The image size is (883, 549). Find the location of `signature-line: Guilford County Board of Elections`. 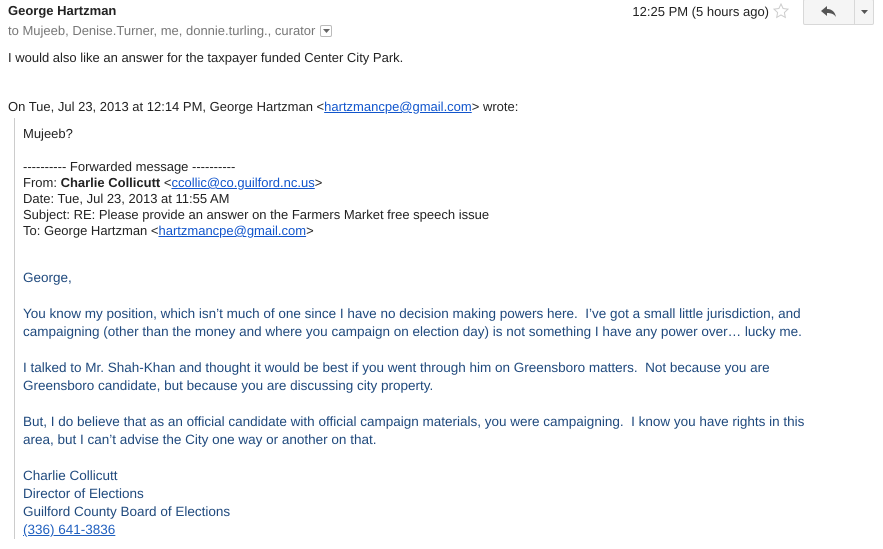

signature-line: Guilford County Board of Elections is located at coordinates (126, 512).